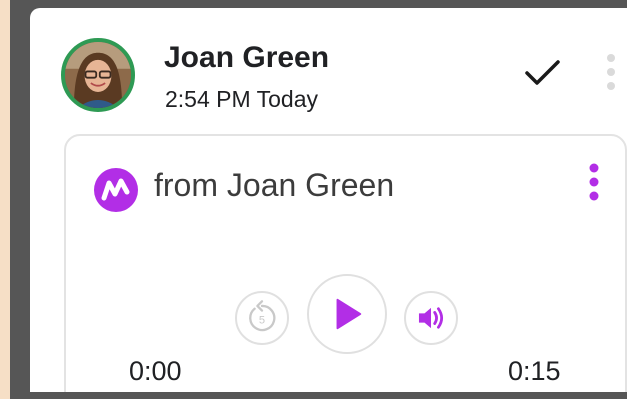  I want to click on from-label: from Joan Green, so click(274, 185).